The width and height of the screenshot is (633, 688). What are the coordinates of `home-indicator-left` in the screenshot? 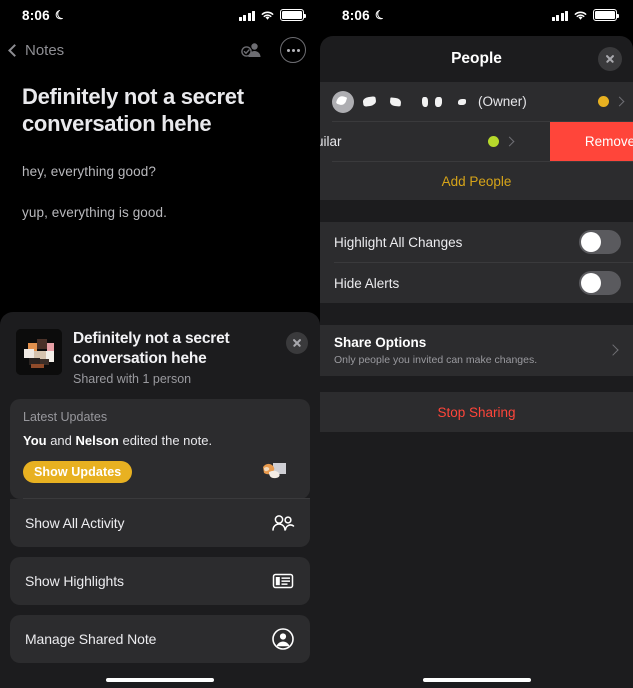 It's located at (160, 679).